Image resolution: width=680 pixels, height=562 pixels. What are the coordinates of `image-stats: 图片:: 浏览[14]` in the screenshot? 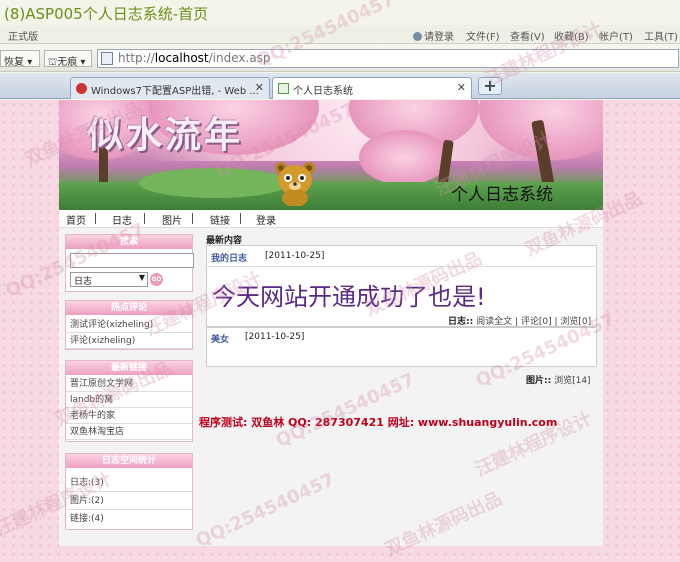 It's located at (558, 381).